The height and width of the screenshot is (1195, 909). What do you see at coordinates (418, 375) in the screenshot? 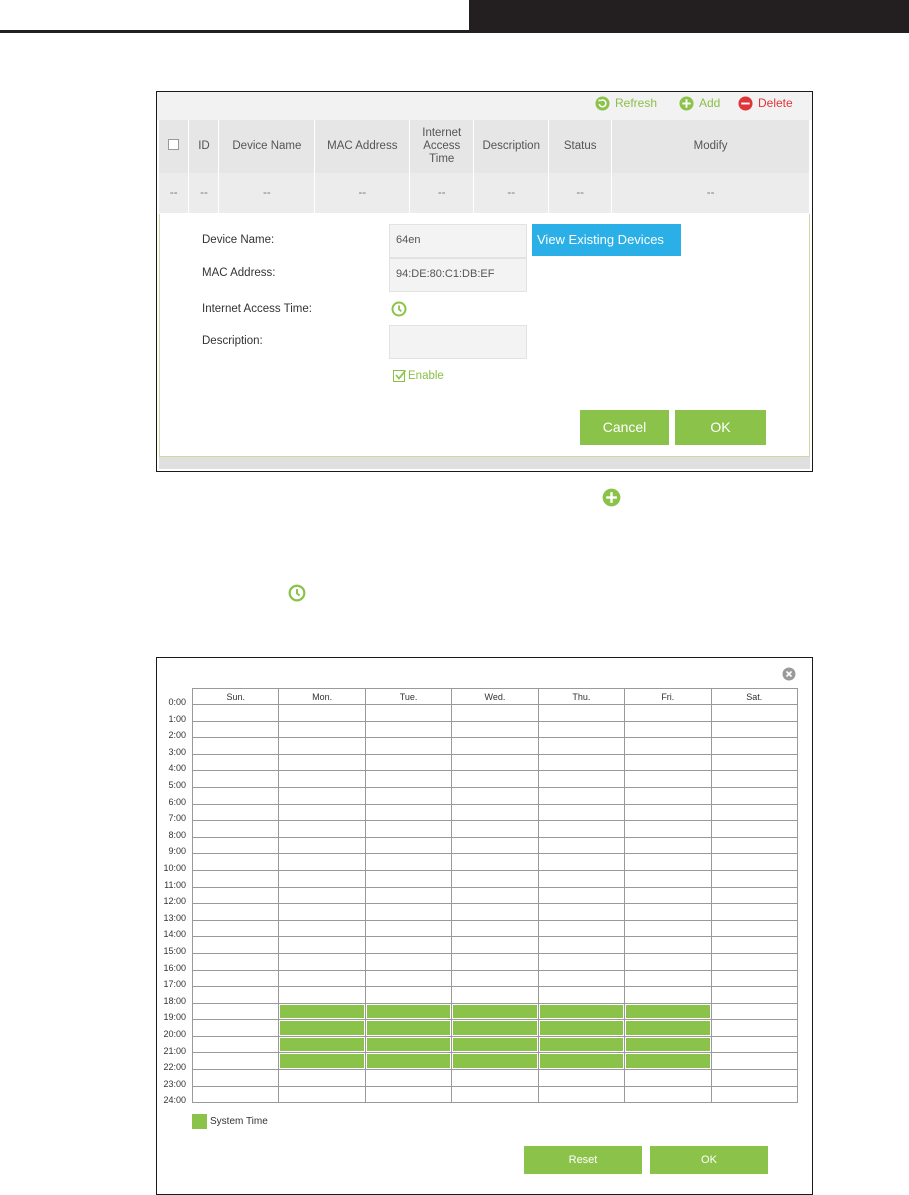
I see `enable-checkbox-row: Enable` at bounding box center [418, 375].